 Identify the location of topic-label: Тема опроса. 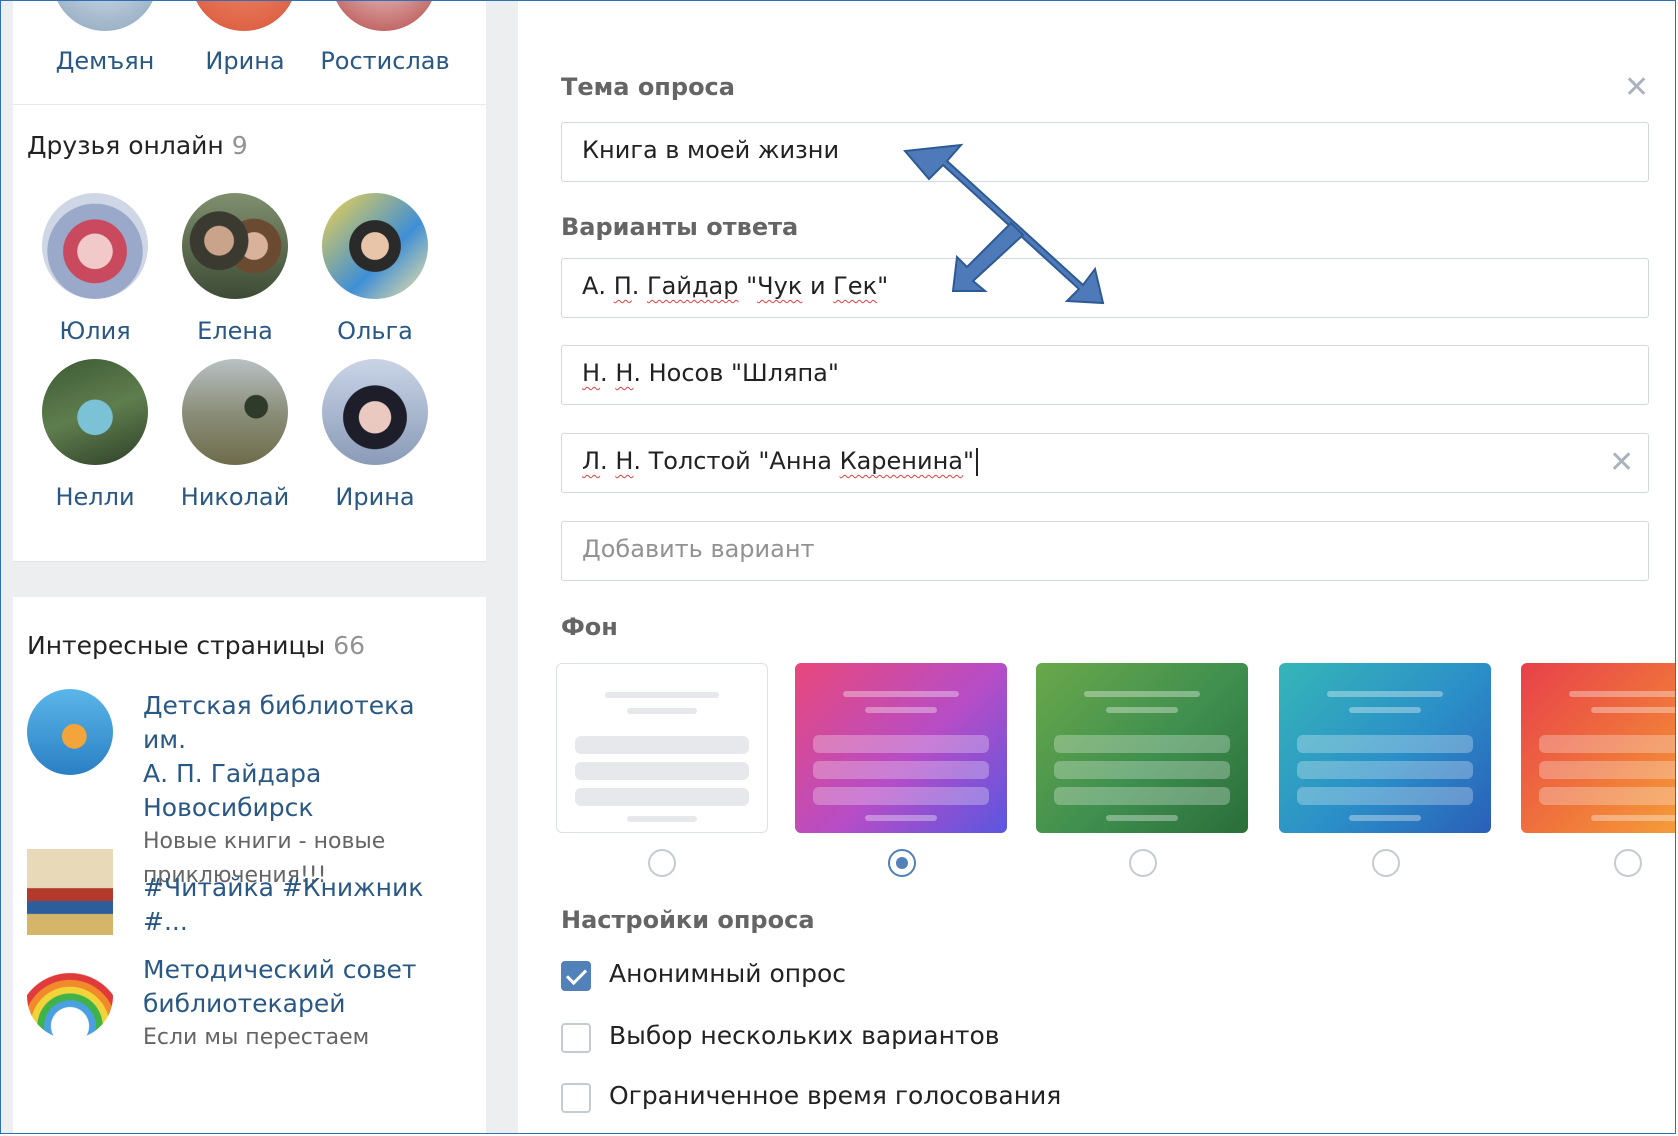
(648, 87).